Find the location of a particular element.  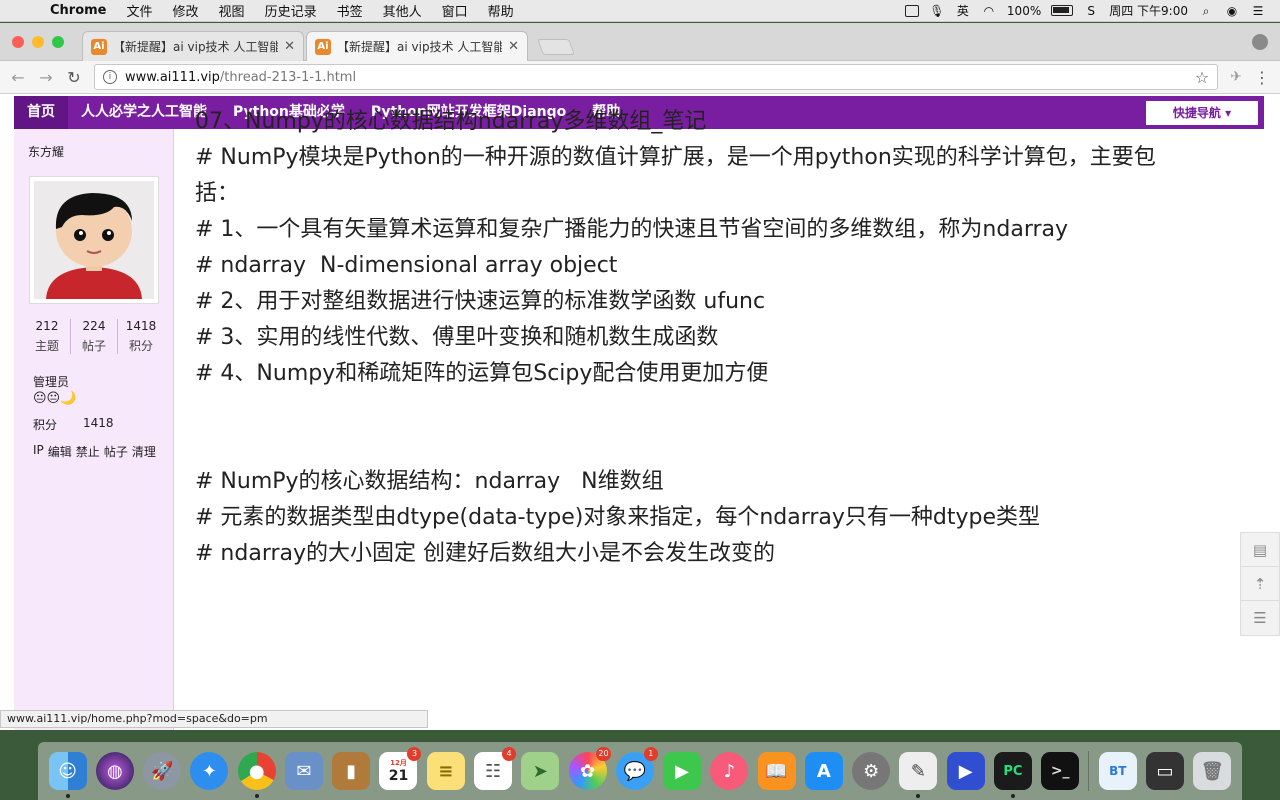

maps-icon: ➤ is located at coordinates (540, 771).